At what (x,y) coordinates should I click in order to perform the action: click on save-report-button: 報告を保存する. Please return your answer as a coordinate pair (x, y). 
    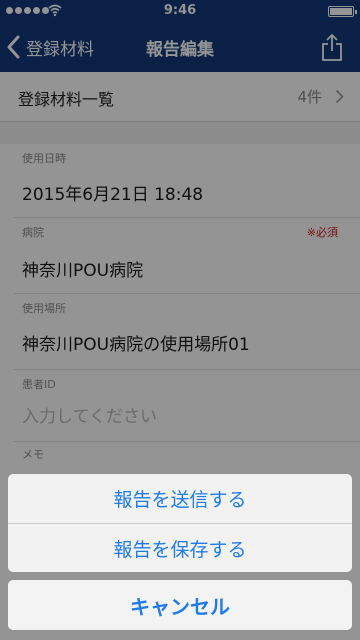
    Looking at the image, I should click on (180, 548).